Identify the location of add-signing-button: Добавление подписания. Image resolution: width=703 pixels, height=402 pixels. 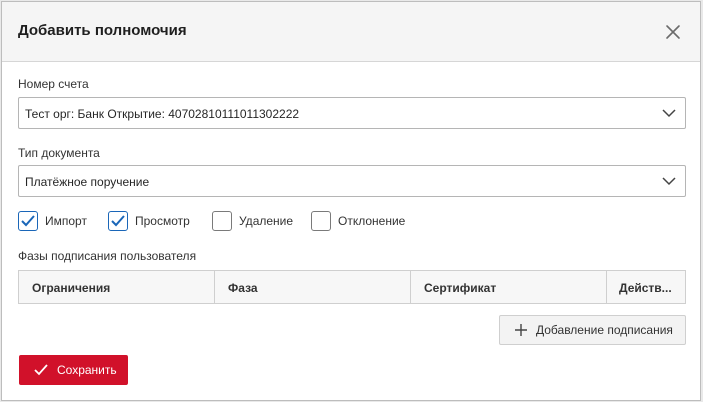
(592, 330).